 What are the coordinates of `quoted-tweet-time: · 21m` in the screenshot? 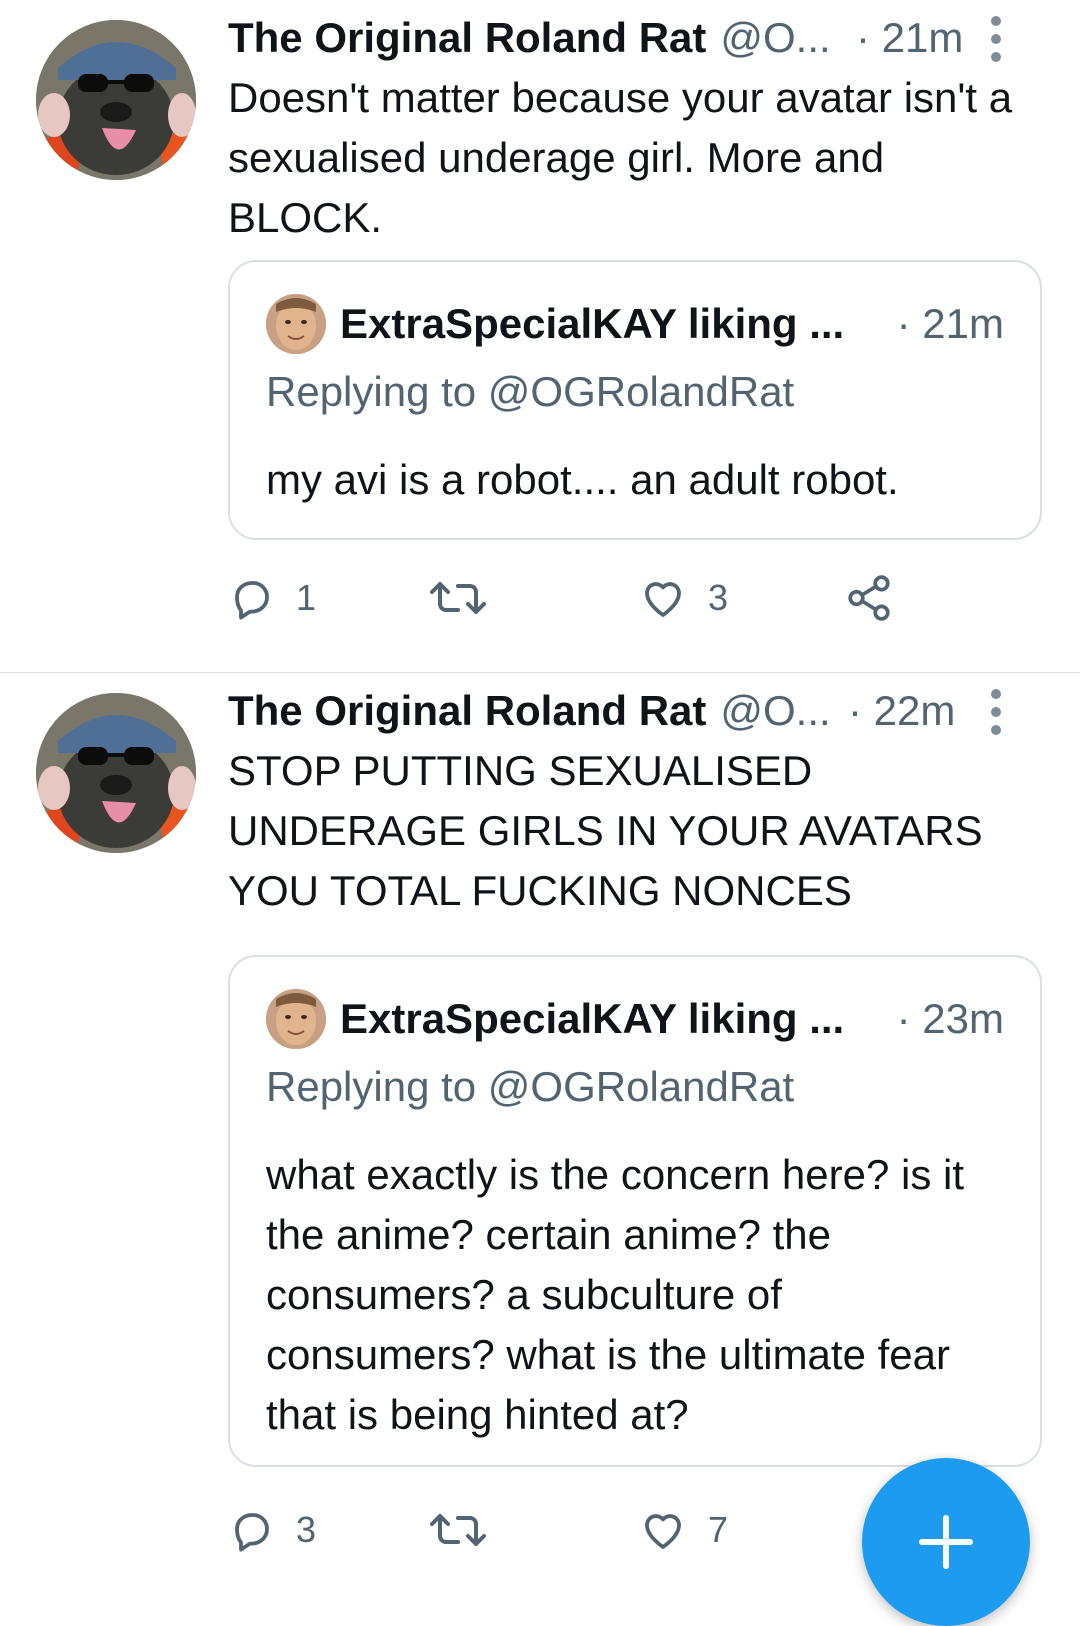 It's located at (950, 324).